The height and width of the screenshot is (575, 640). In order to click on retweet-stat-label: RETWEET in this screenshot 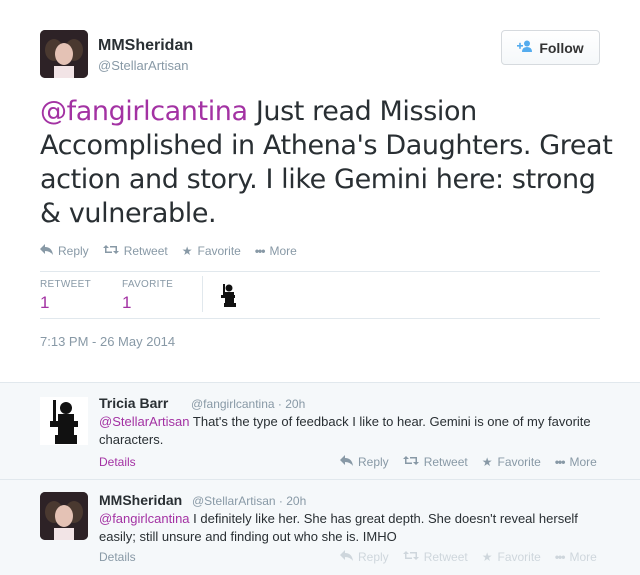, I will do `click(65, 284)`.